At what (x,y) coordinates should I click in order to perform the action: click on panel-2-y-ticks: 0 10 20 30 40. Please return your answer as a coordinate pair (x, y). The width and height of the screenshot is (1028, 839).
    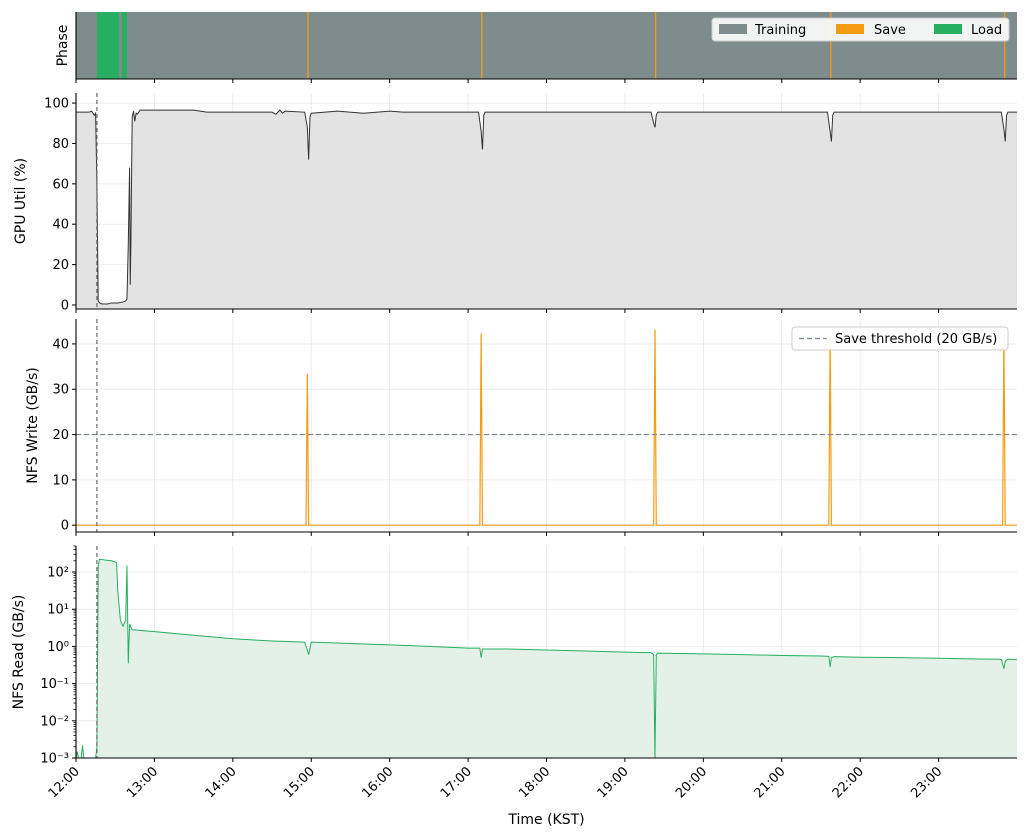
    Looking at the image, I should click on (64, 435).